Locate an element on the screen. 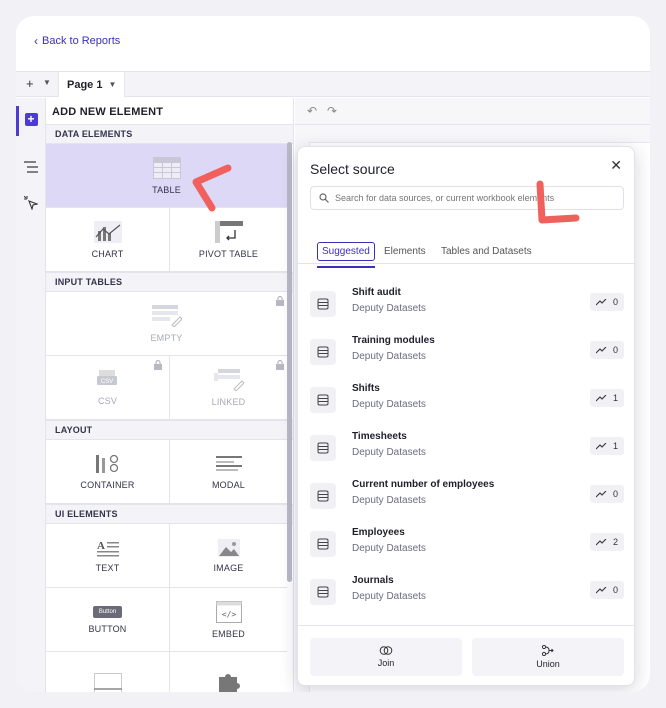  undo-bar: ↶ ↷ is located at coordinates (472, 111).